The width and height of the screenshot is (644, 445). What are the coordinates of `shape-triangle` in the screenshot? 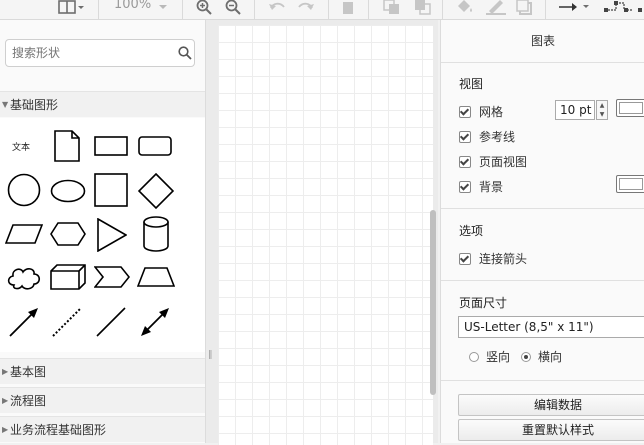 It's located at (112, 235).